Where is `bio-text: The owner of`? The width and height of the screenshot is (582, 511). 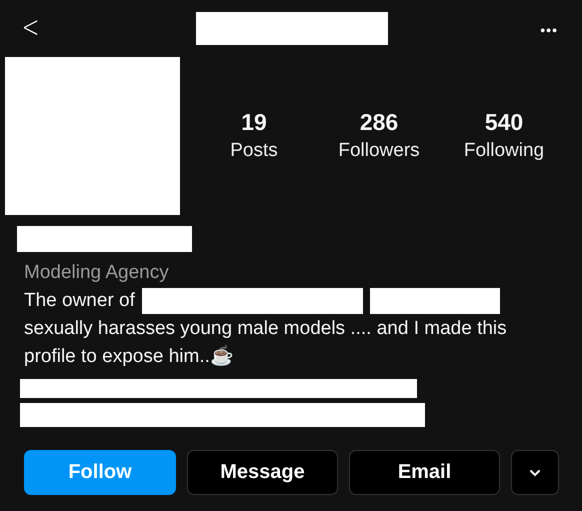
bio-text: The owner of is located at coordinates (79, 301).